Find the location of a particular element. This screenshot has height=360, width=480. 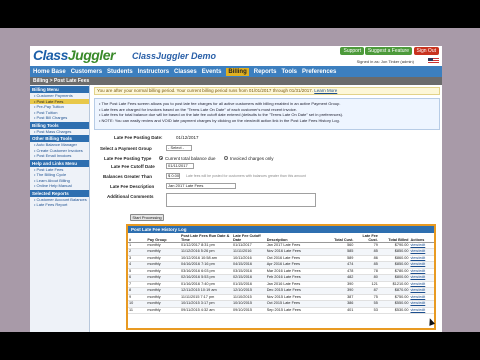

comments-textarea is located at coordinates (241, 200).